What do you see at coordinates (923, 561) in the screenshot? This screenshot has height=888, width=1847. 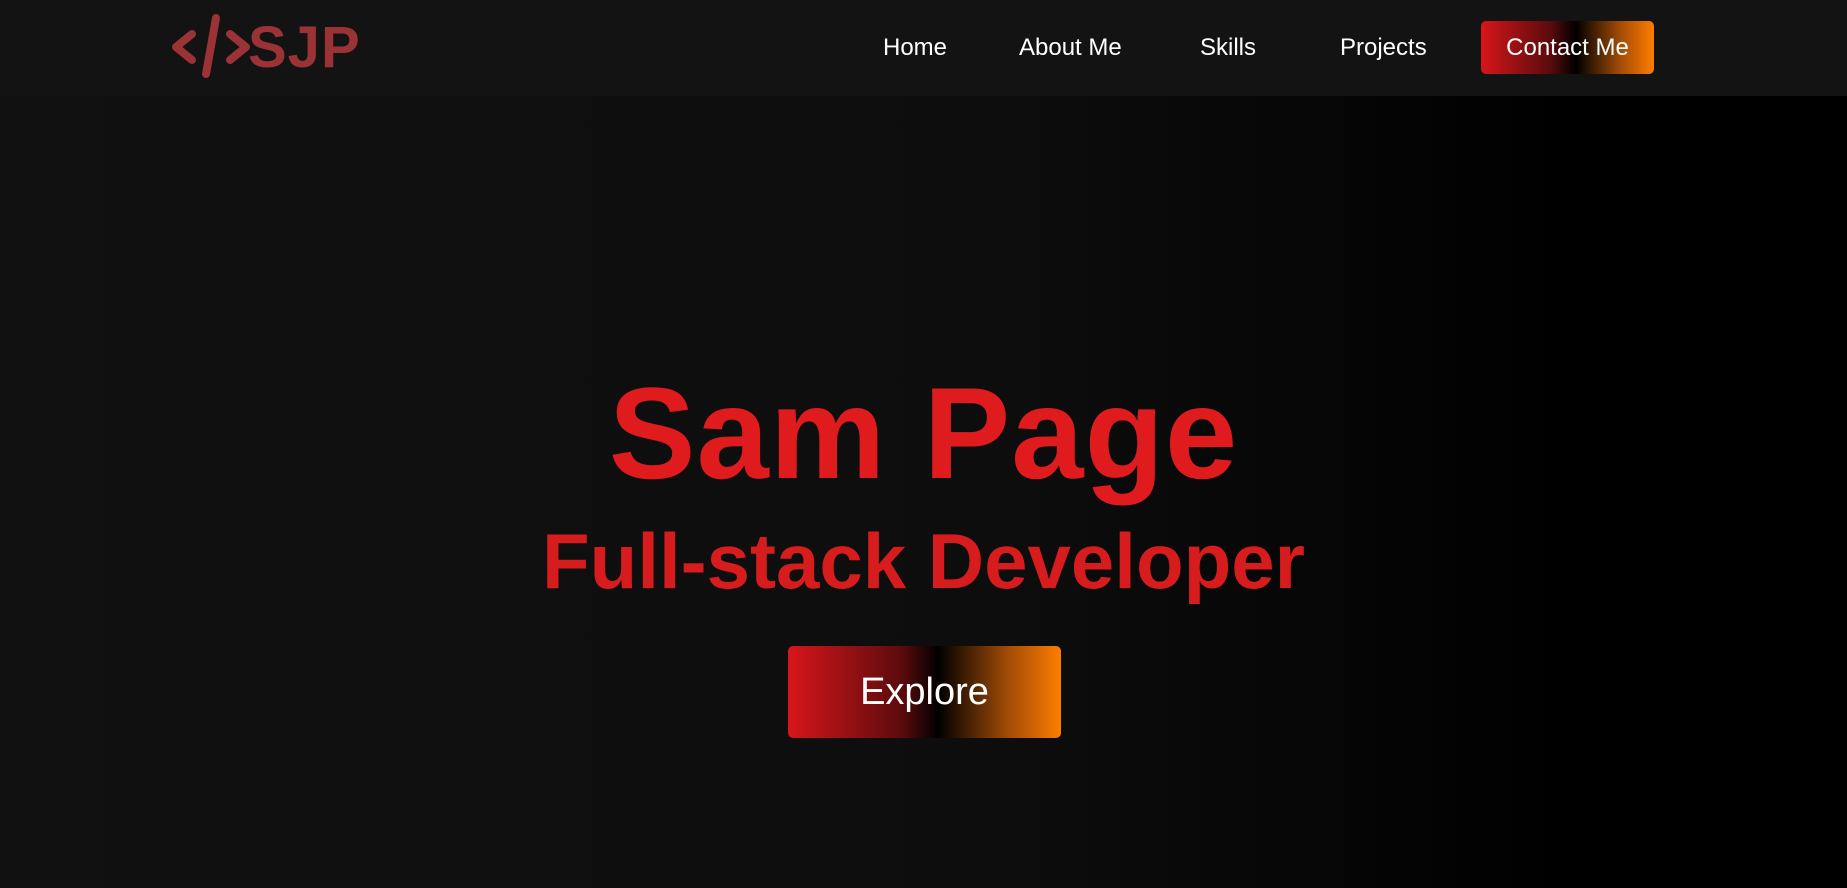 I see `hero-role: Full-stack Developer` at bounding box center [923, 561].